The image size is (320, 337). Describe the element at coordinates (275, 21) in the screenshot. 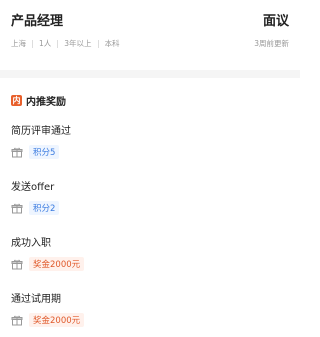

I see `salary-text: 面议` at that location.